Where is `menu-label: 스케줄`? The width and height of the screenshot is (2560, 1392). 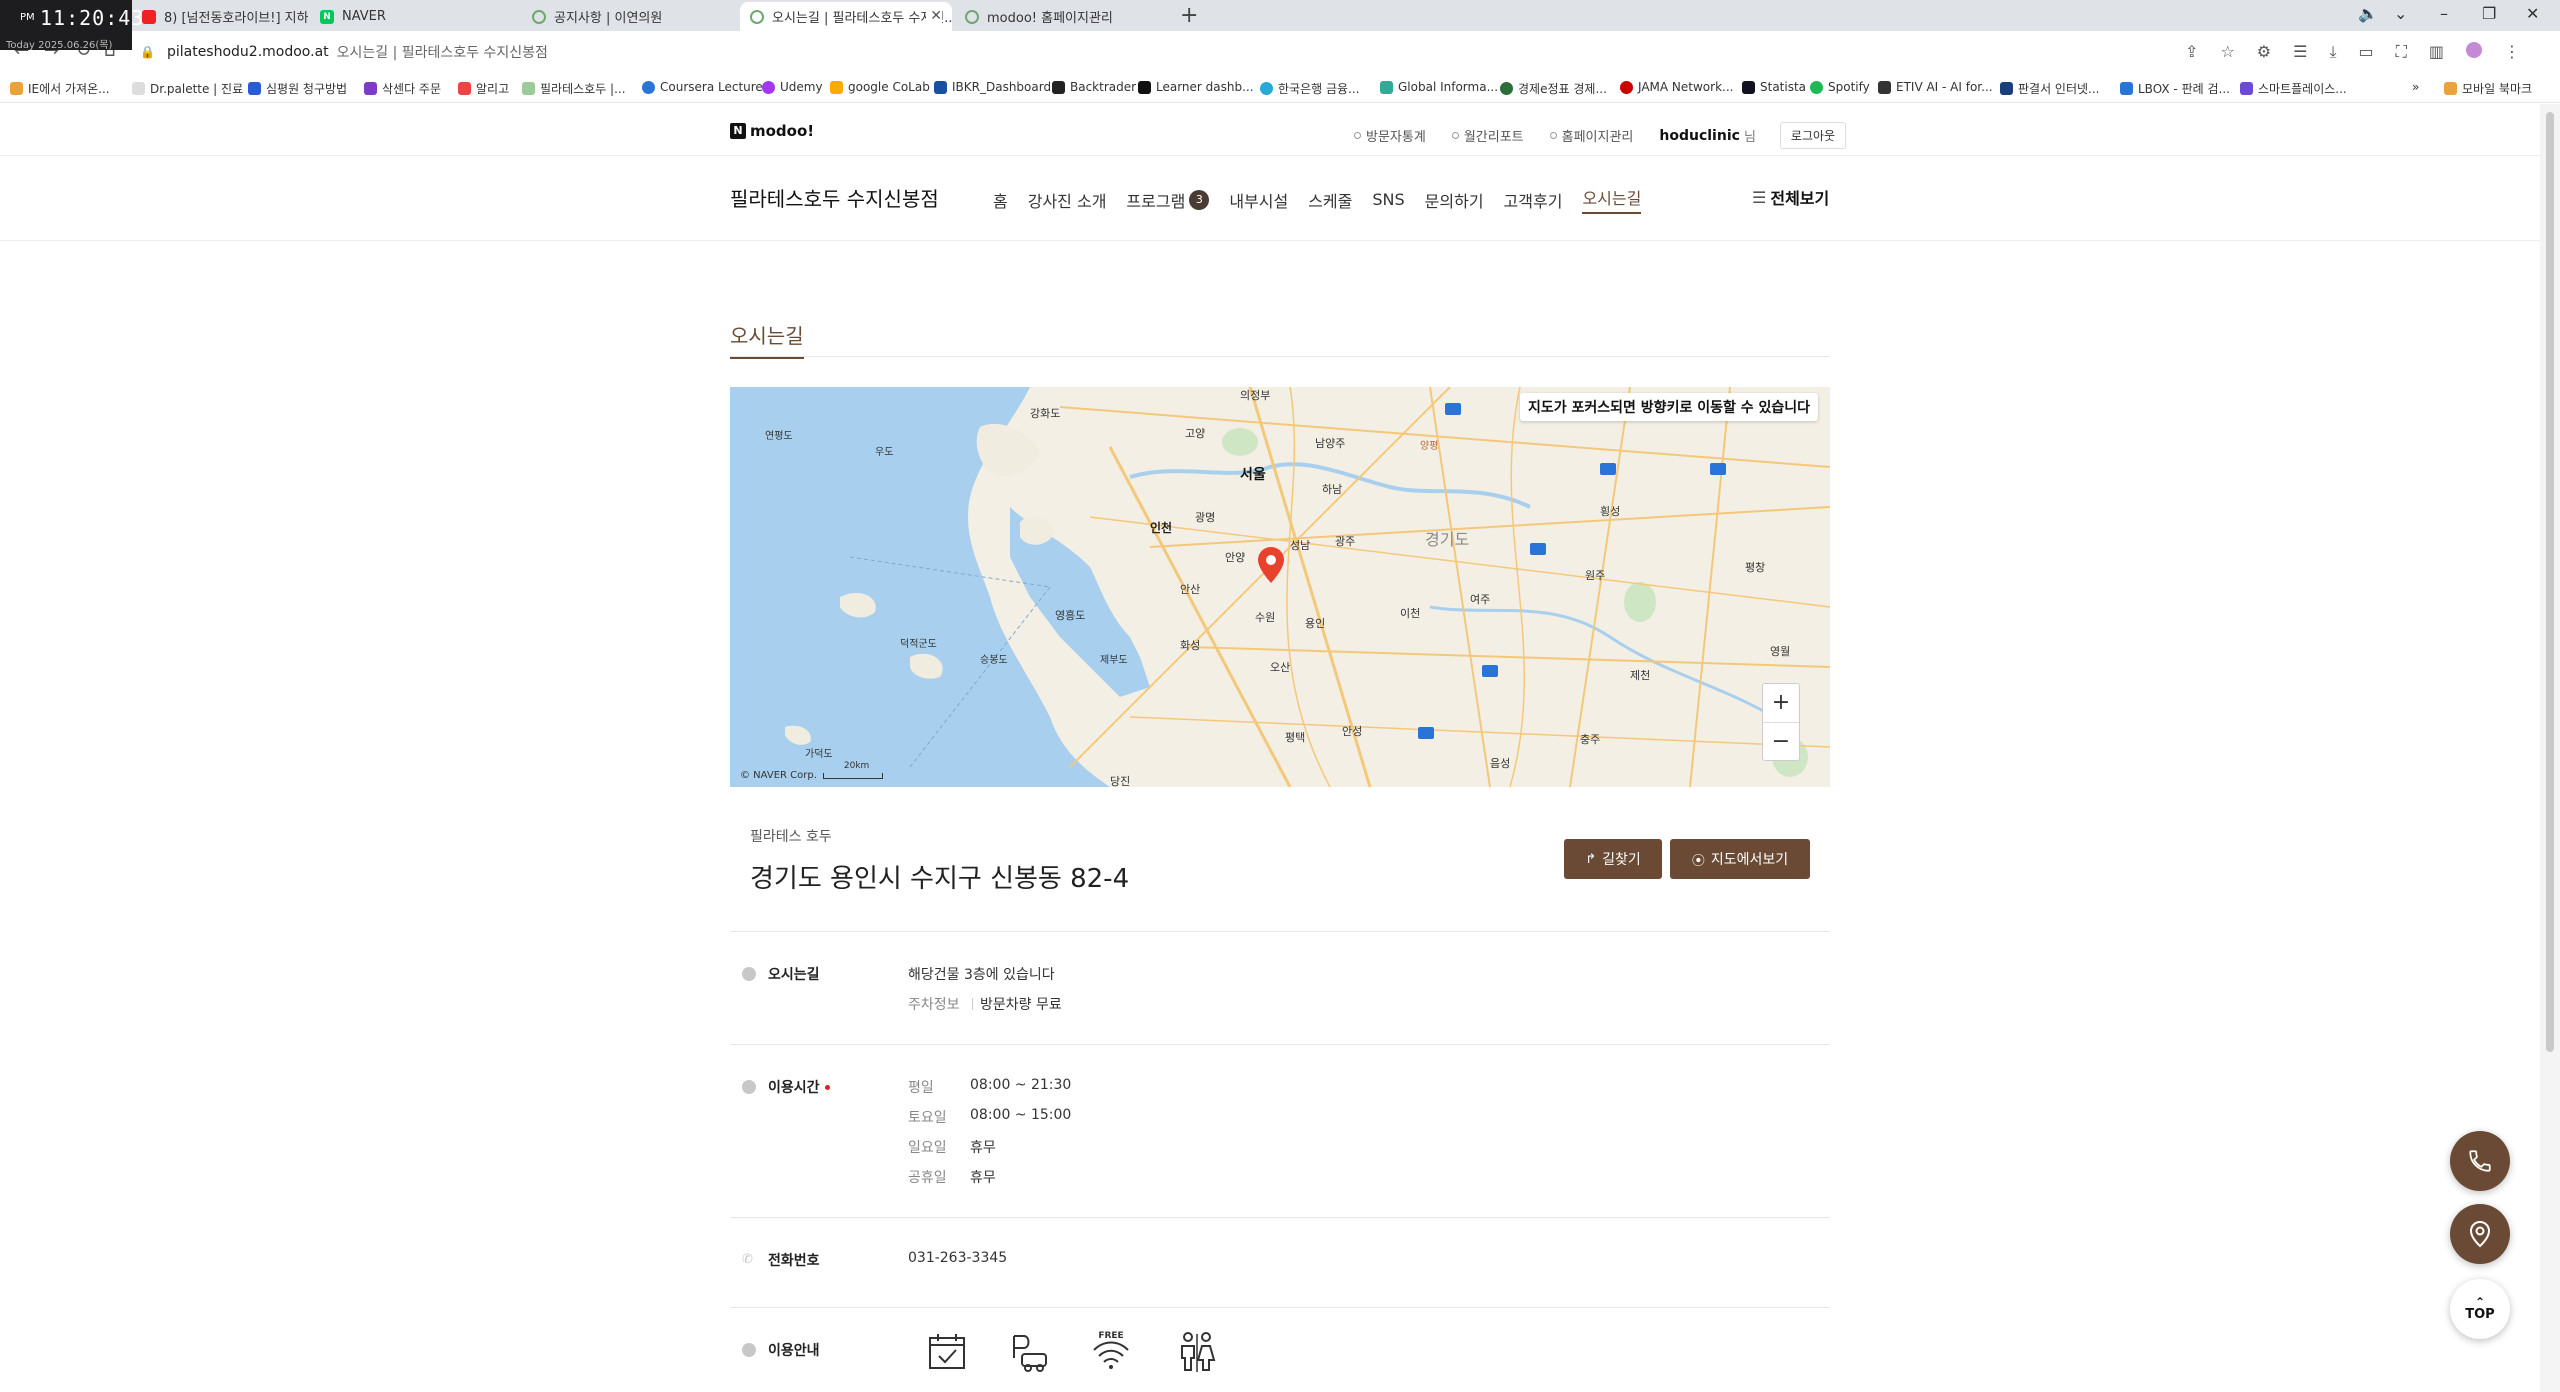 menu-label: 스케줄 is located at coordinates (1330, 201).